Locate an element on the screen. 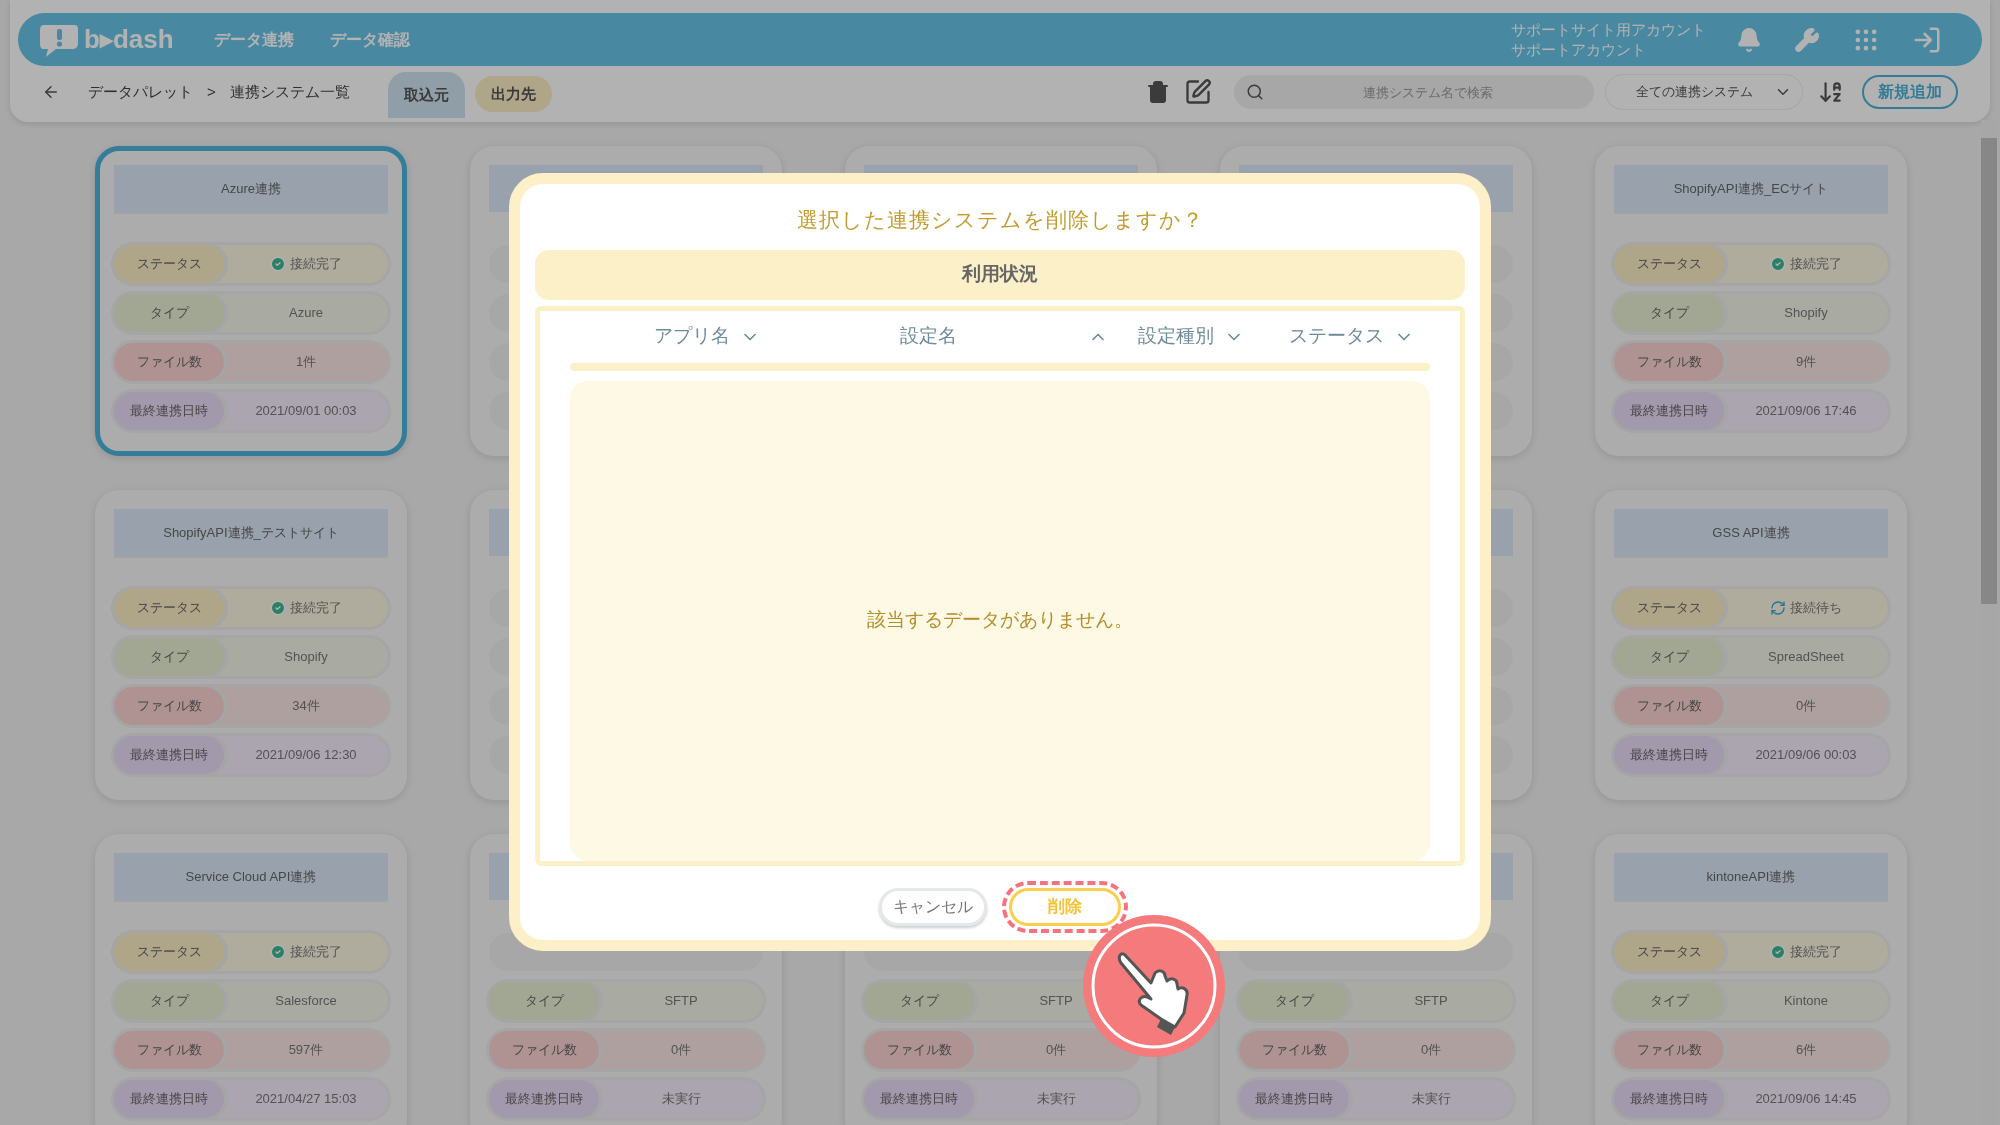 The height and width of the screenshot is (1125, 2000). field-value: 9件 is located at coordinates (1806, 362).